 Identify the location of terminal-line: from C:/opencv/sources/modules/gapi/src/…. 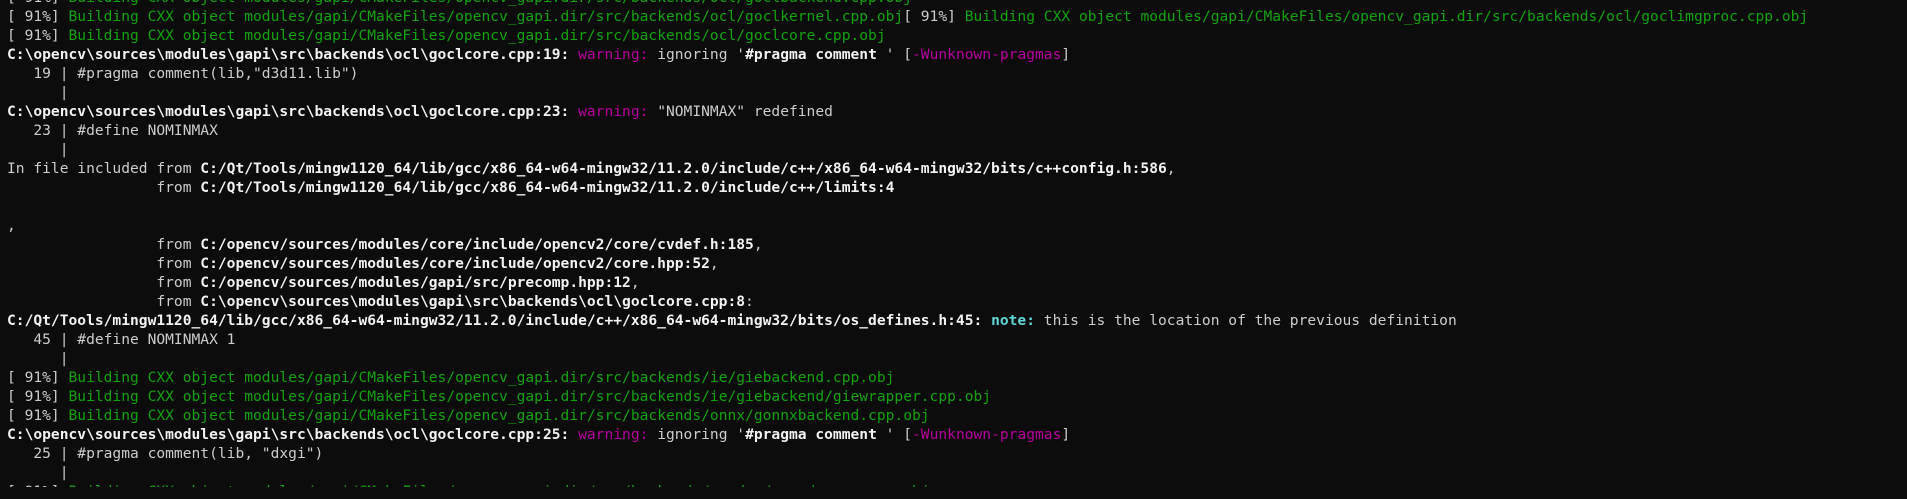
(957, 282).